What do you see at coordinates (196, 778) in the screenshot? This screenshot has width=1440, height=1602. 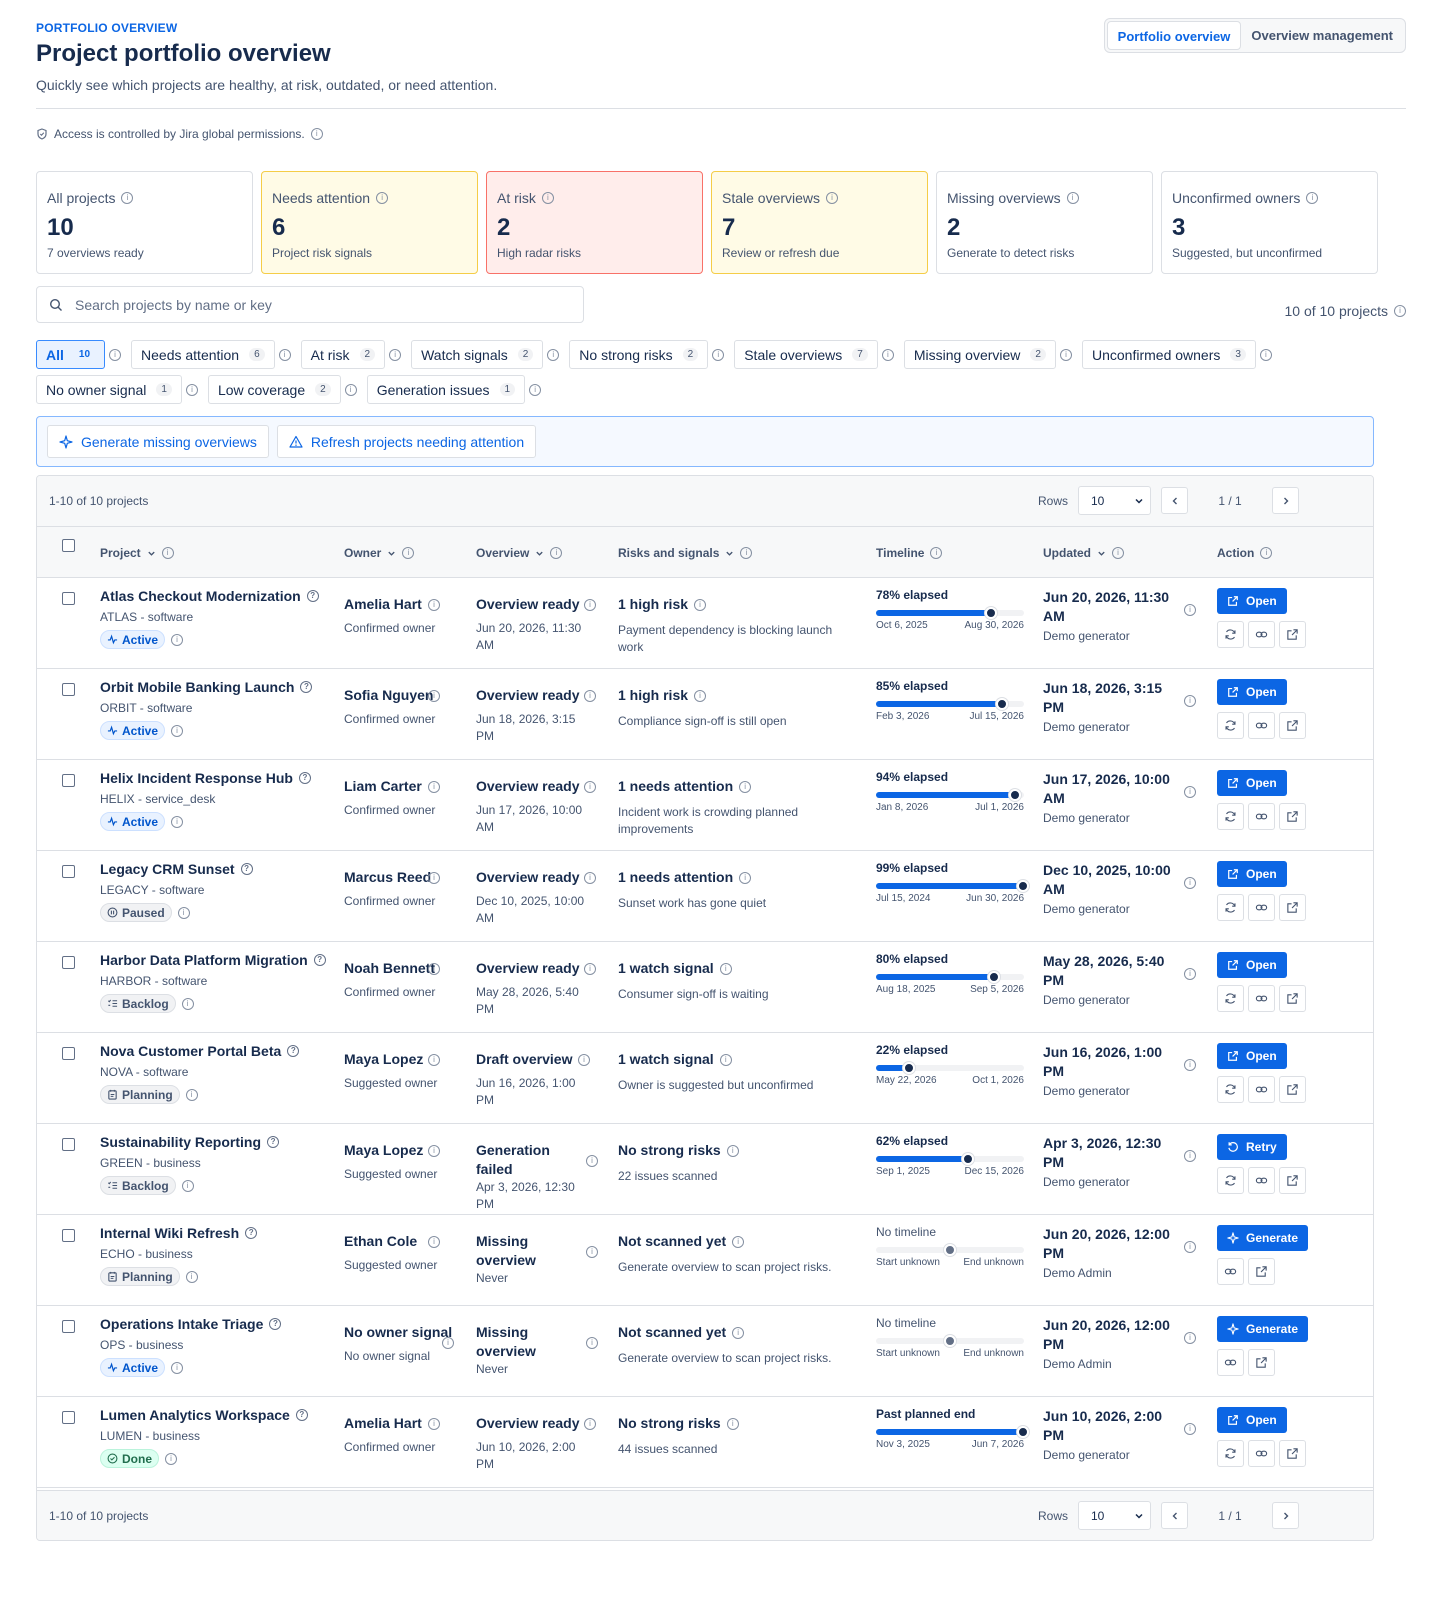 I see `project-name: Helix Incident Response Hub` at bounding box center [196, 778].